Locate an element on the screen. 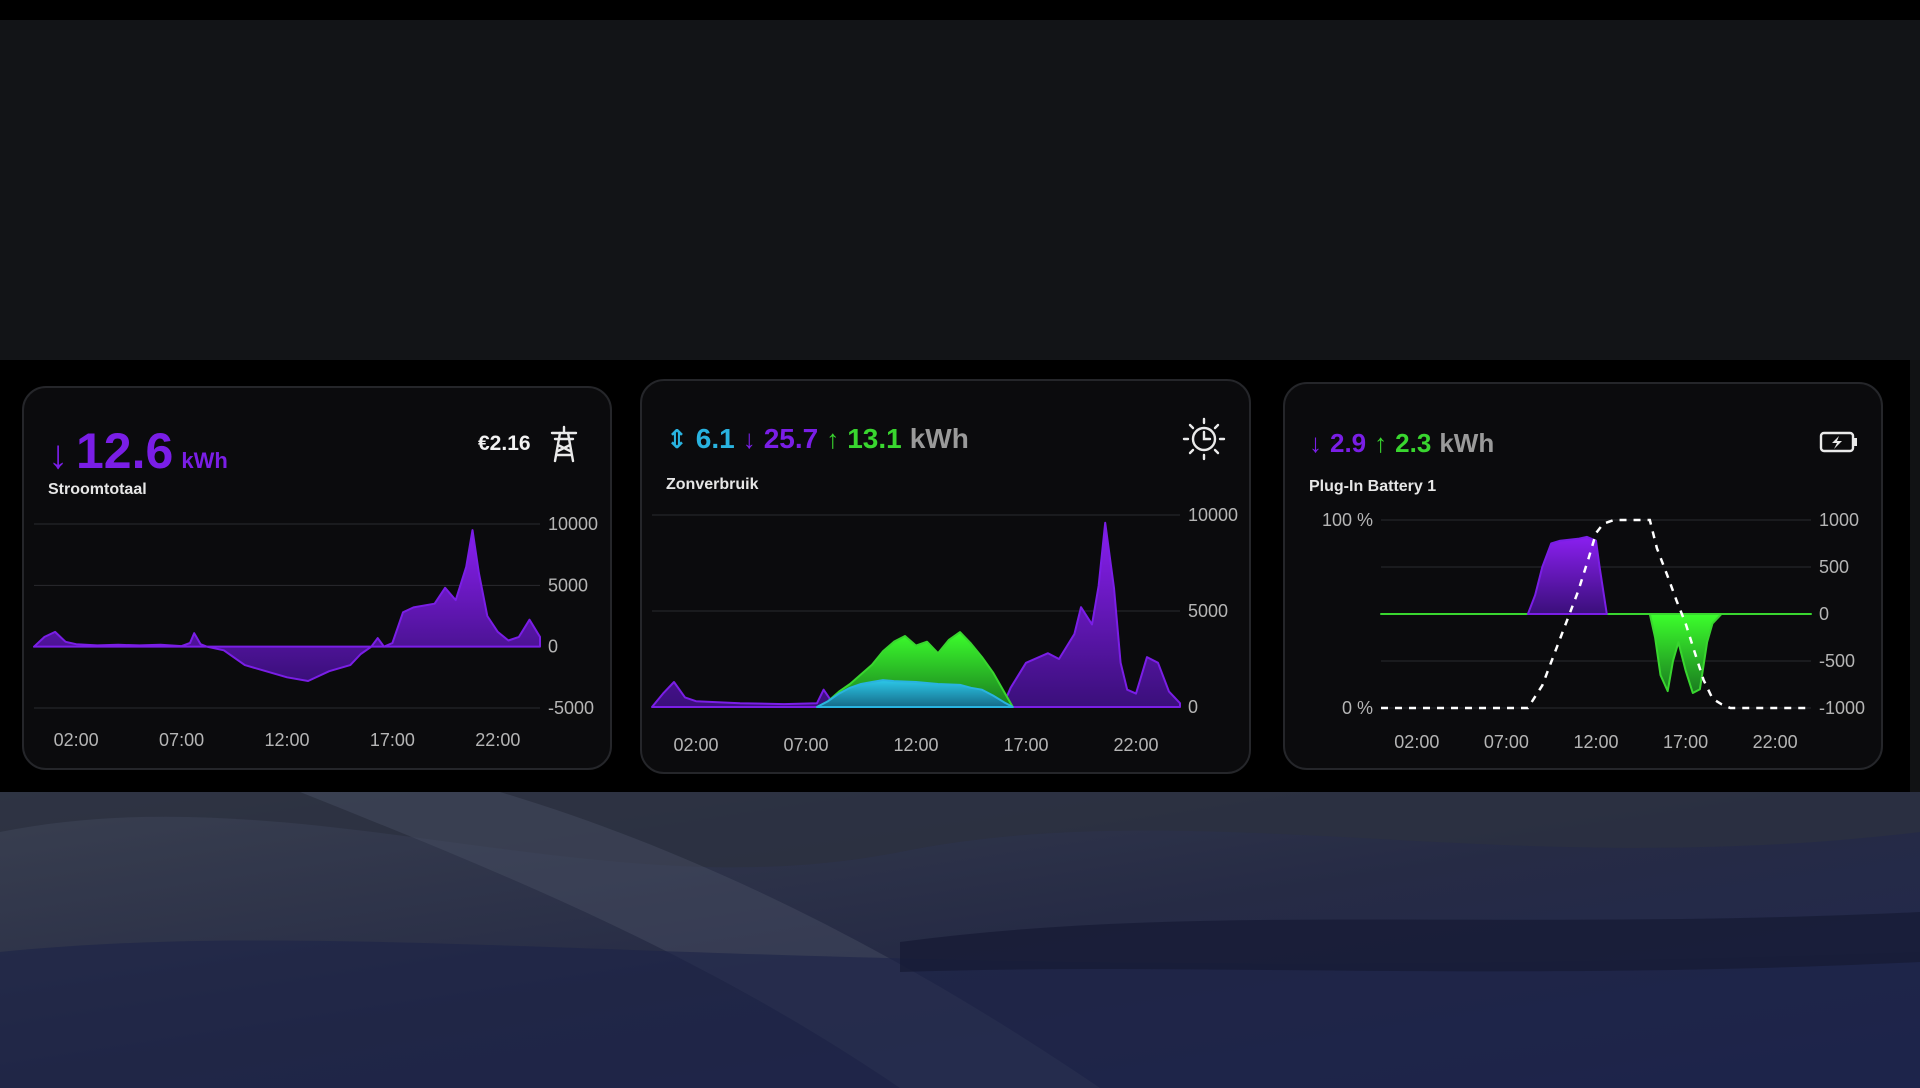 This screenshot has height=1088, width=1920. import-value: 12.6 is located at coordinates (125, 451).